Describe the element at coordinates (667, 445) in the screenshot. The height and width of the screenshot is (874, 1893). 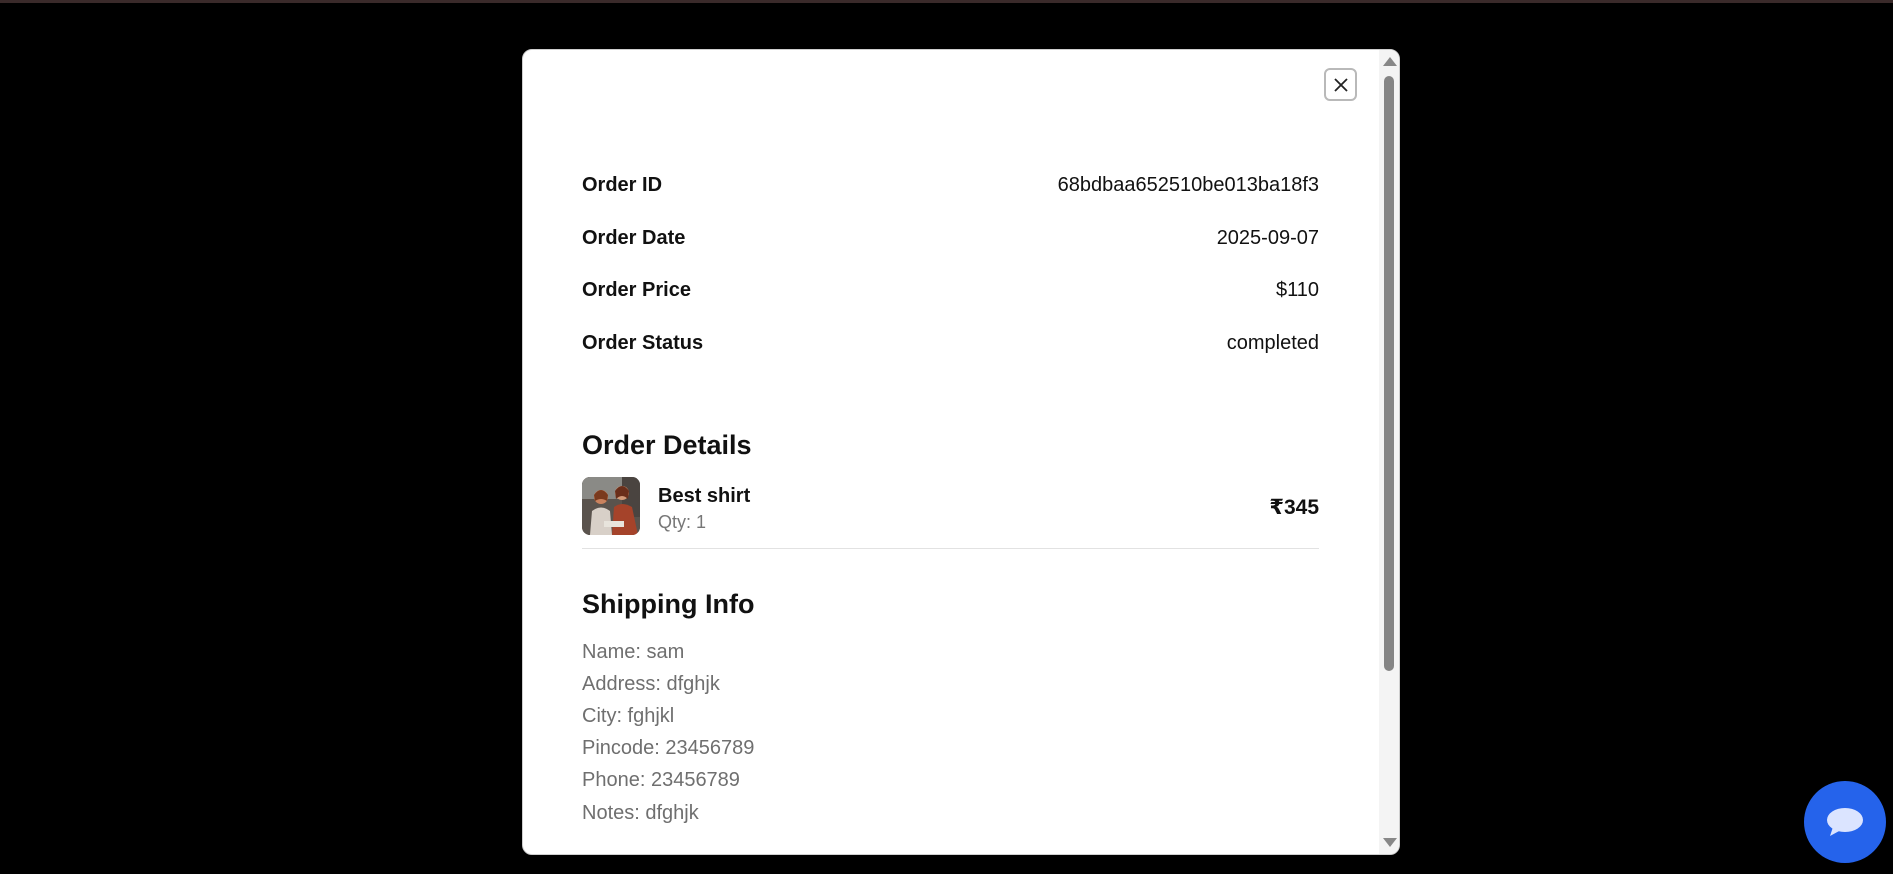
I see `order-details-title: Order Details` at that location.